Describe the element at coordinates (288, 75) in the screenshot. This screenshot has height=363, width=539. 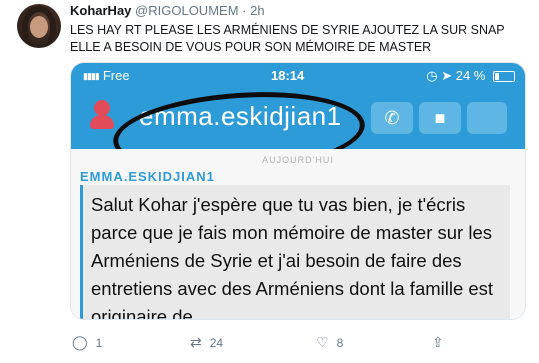
I see `phone-time: 18:14` at that location.